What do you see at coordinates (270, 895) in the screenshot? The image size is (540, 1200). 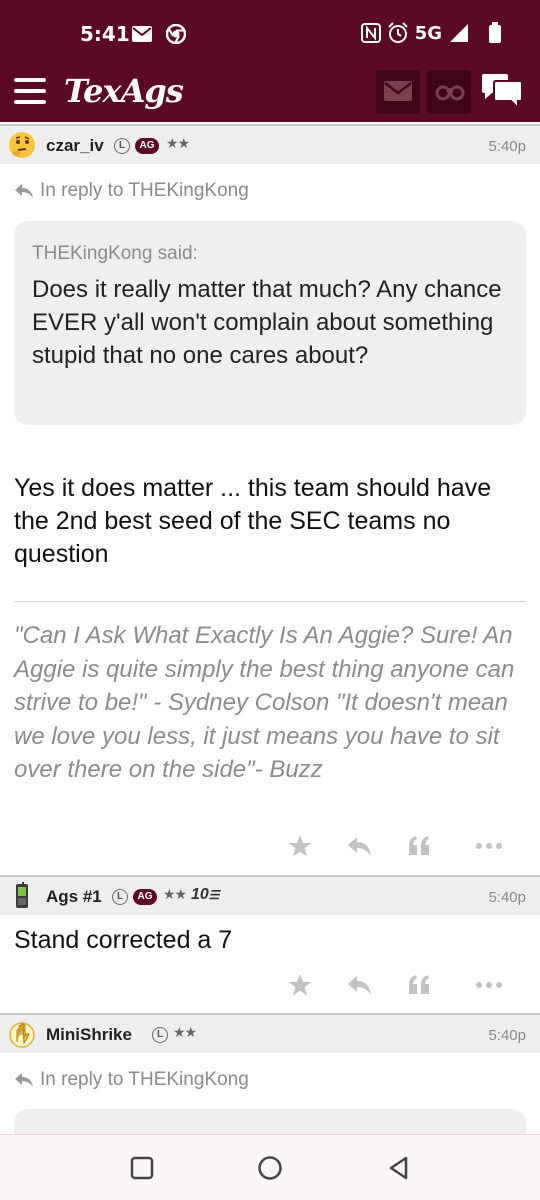 I see `post-header: Ags #1 L AG ★★ 10☰ 5:40p` at bounding box center [270, 895].